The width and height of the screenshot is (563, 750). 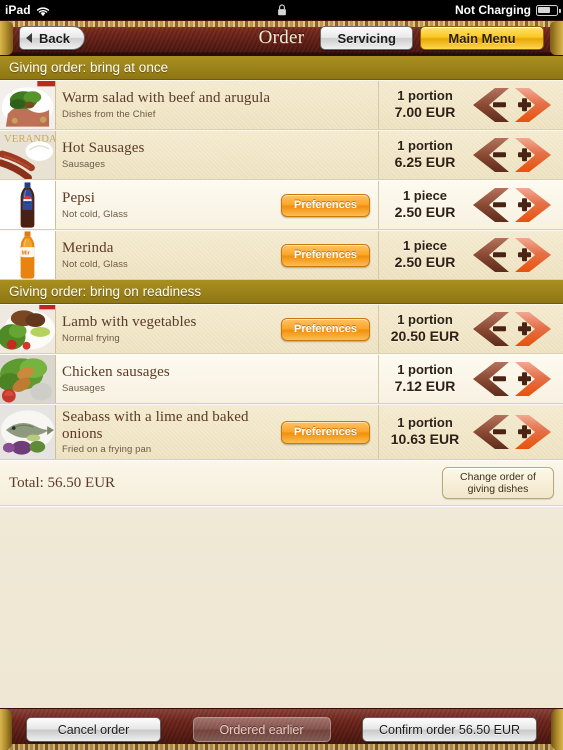 I want to click on order-total-label: Total: 56.50 EUR, so click(x=62, y=482).